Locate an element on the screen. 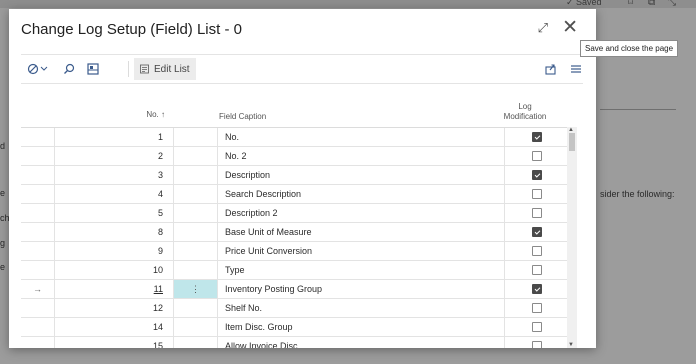  field-caption-cell: No. 2 is located at coordinates (361, 156).